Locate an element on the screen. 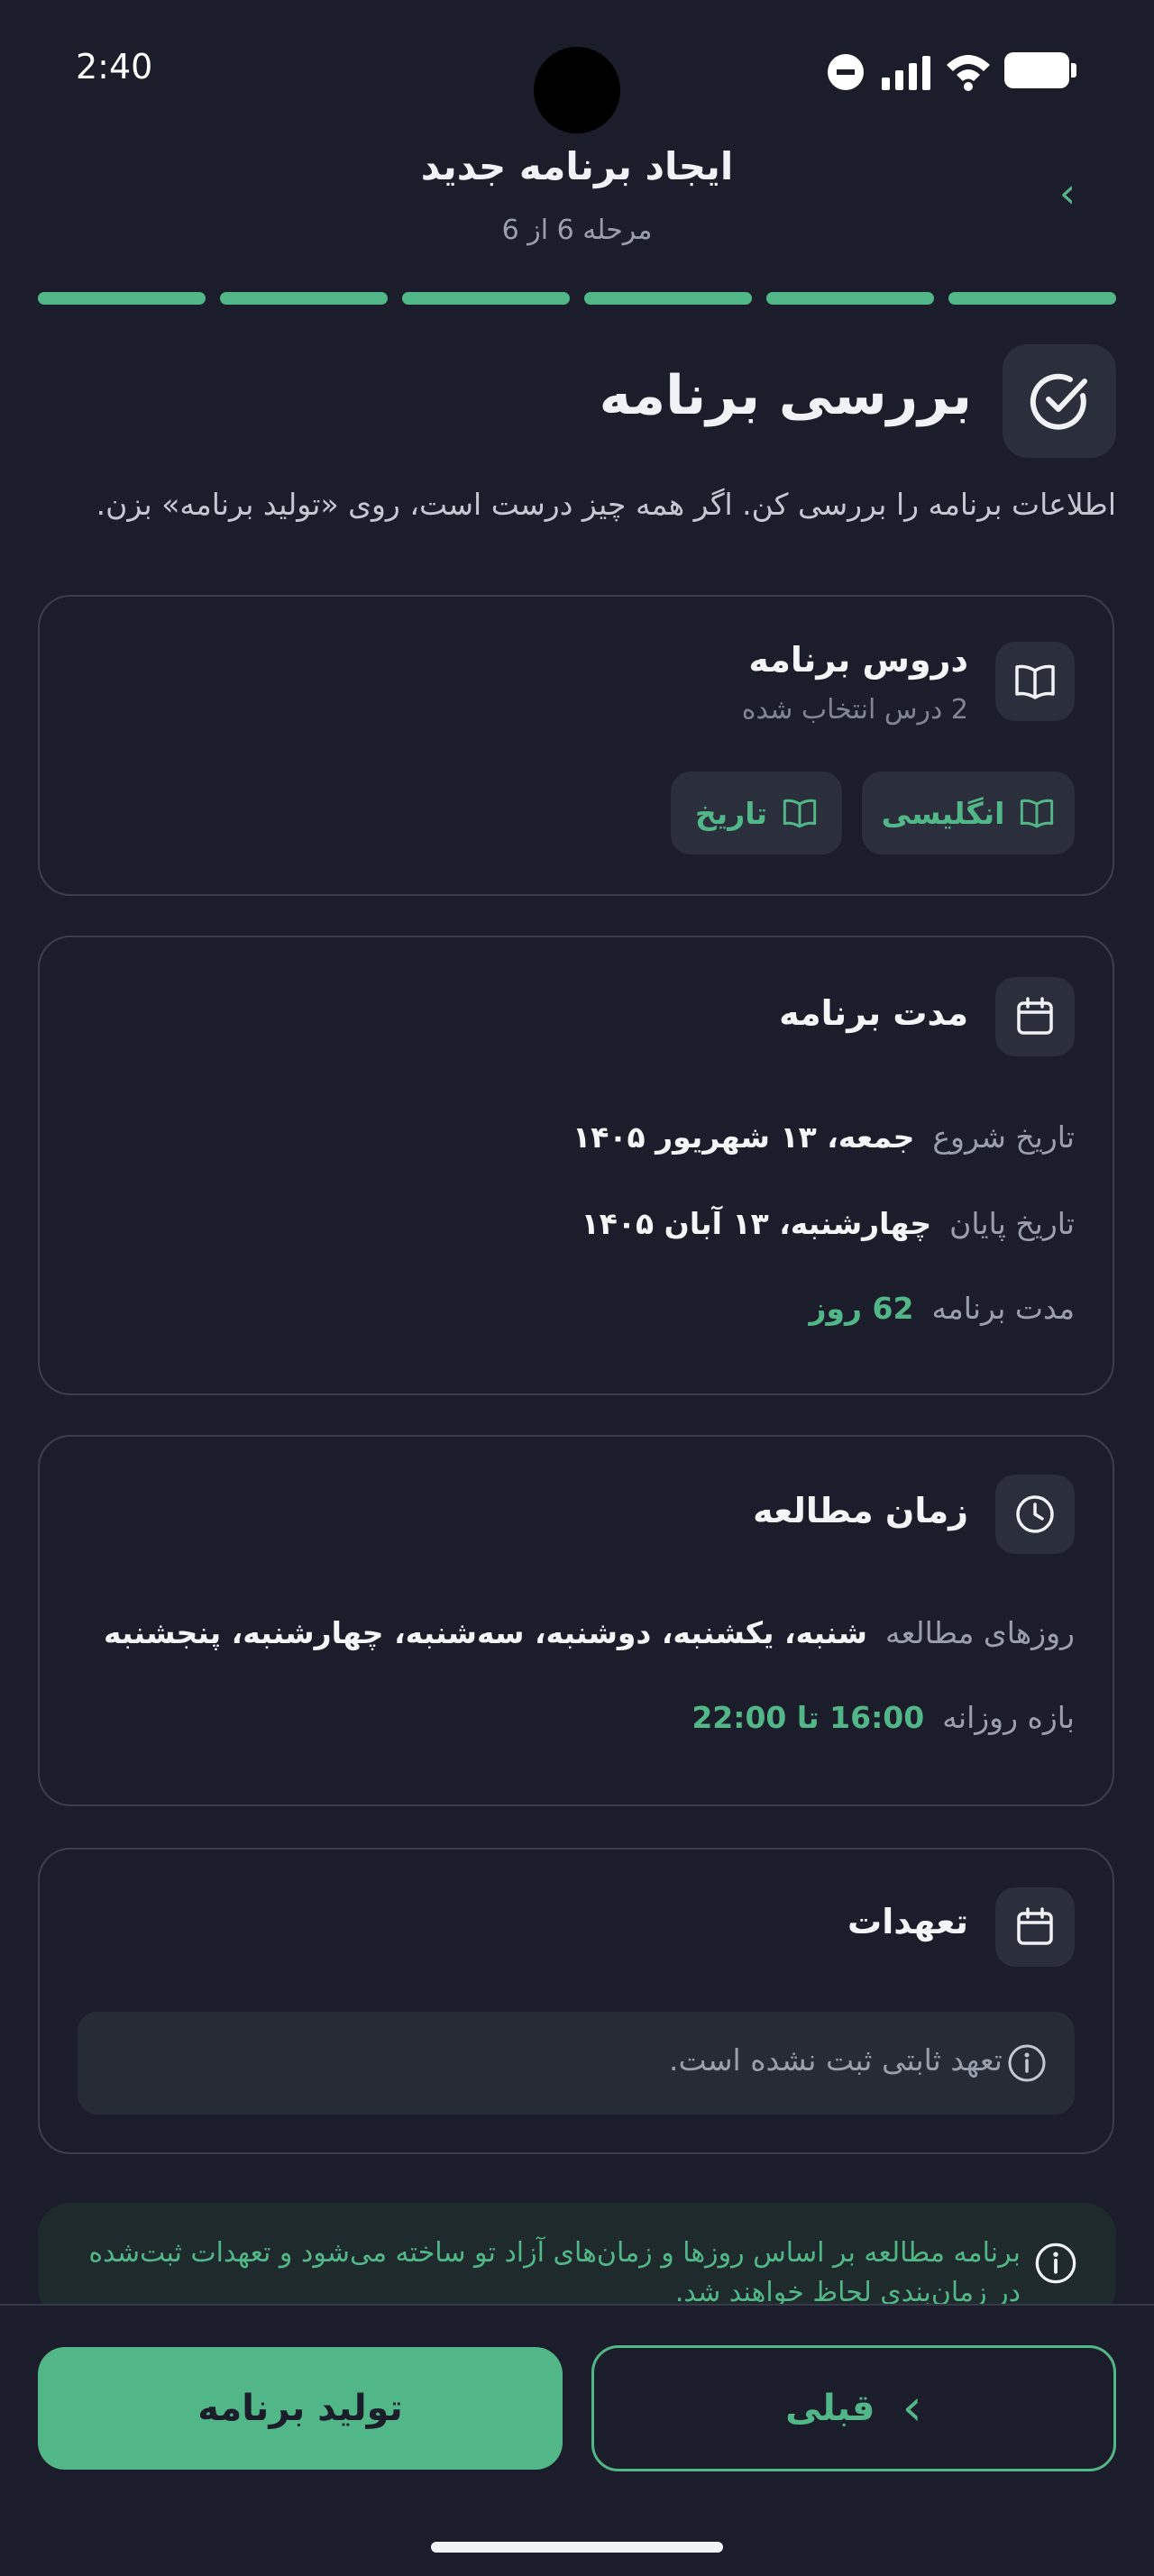 The height and width of the screenshot is (2576, 1154). review-icon-box is located at coordinates (1059, 401).